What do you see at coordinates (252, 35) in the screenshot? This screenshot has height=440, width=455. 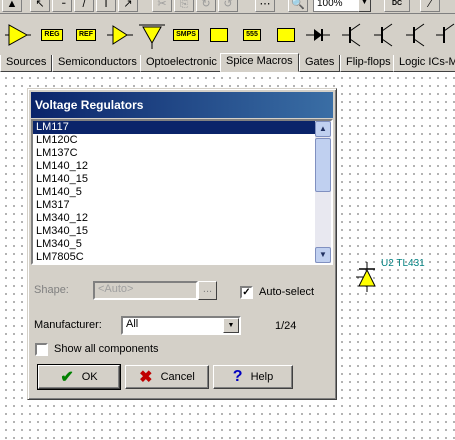 I see `timer-555-icon: 555` at bounding box center [252, 35].